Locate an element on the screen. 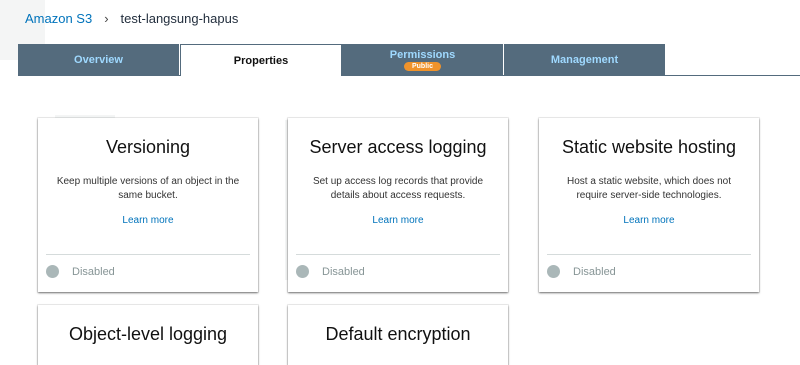  breadcrumb-amazon-s3-link: Amazon S3 is located at coordinates (58, 18).